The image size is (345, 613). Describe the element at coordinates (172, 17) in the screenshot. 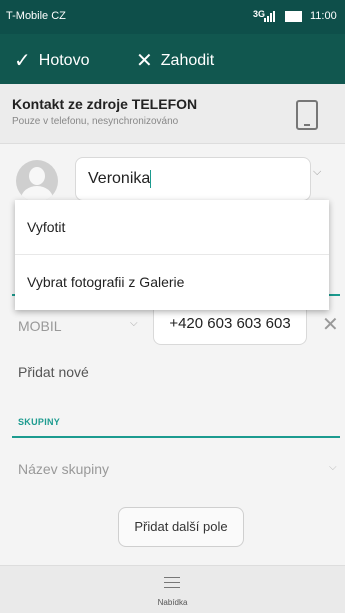

I see `status-bar: T-Mobile CZ 3G 11:00` at that location.